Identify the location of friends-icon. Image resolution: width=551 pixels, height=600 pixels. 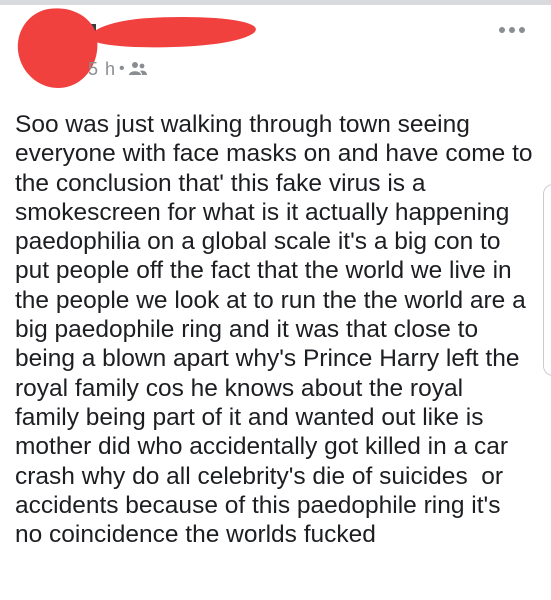
(138, 69).